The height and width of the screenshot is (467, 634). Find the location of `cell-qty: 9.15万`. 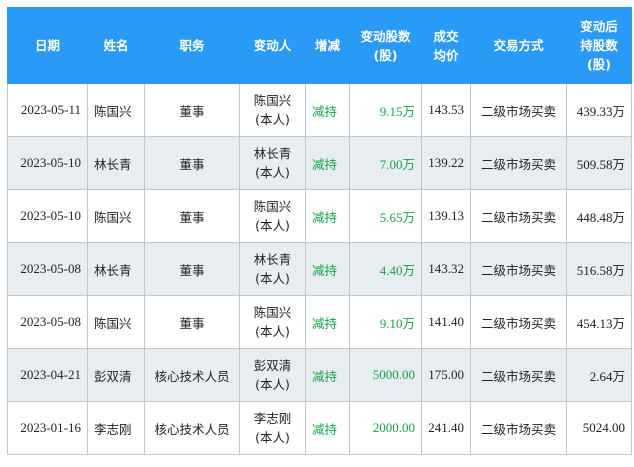

cell-qty: 9.15万 is located at coordinates (385, 110).